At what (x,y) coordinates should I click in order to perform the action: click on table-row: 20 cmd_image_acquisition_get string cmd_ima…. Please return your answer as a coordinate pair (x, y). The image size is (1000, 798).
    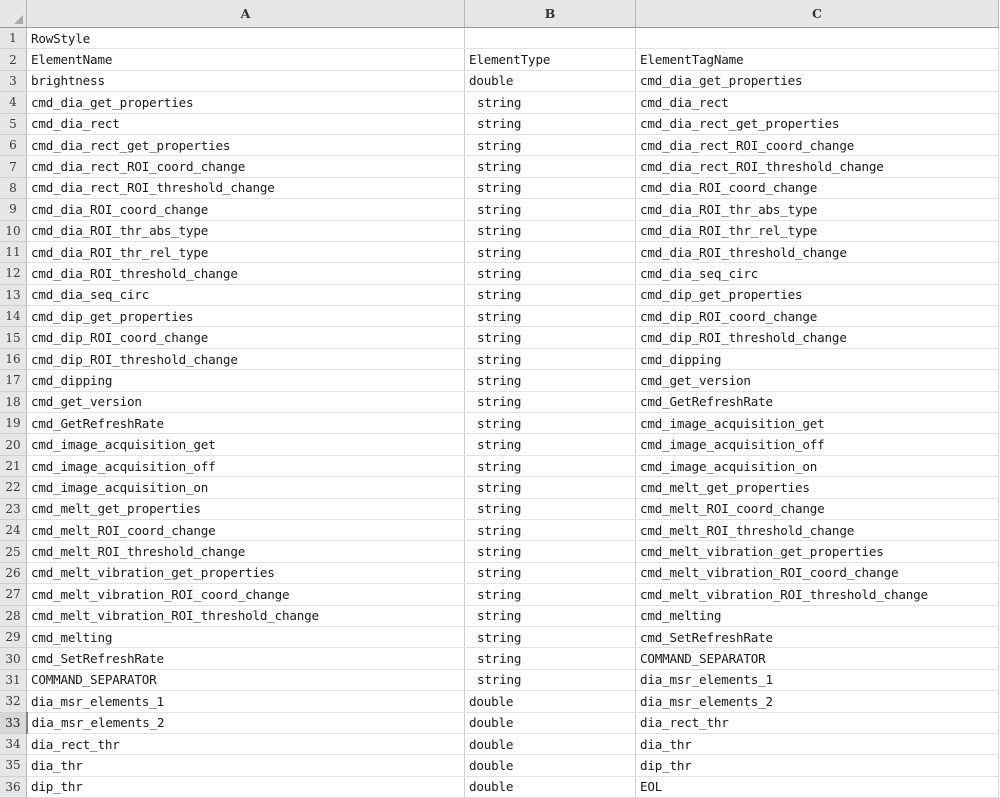
    Looking at the image, I should click on (499, 444).